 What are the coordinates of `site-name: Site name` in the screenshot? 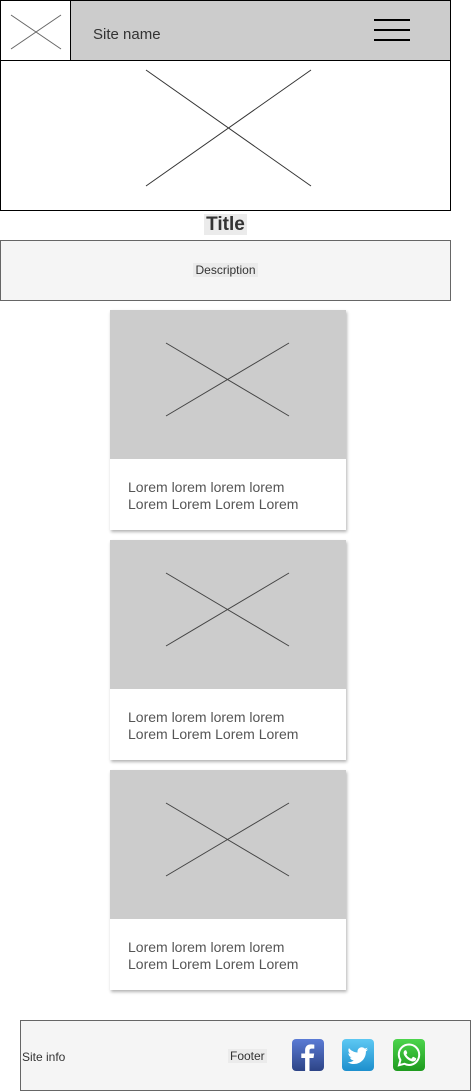 It's located at (127, 34).